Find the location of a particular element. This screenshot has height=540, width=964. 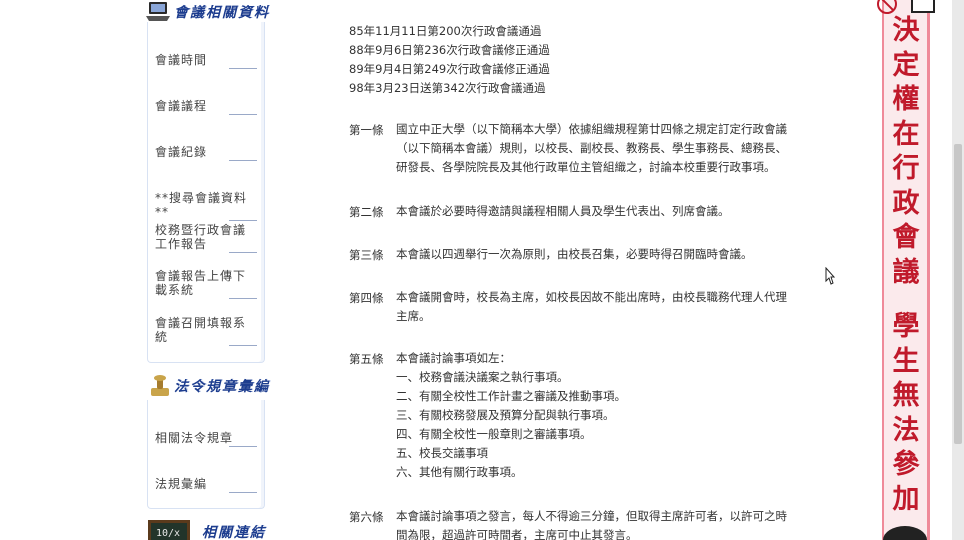

history-line: 85年11月11日第200次行政會議通過 is located at coordinates (445, 31).